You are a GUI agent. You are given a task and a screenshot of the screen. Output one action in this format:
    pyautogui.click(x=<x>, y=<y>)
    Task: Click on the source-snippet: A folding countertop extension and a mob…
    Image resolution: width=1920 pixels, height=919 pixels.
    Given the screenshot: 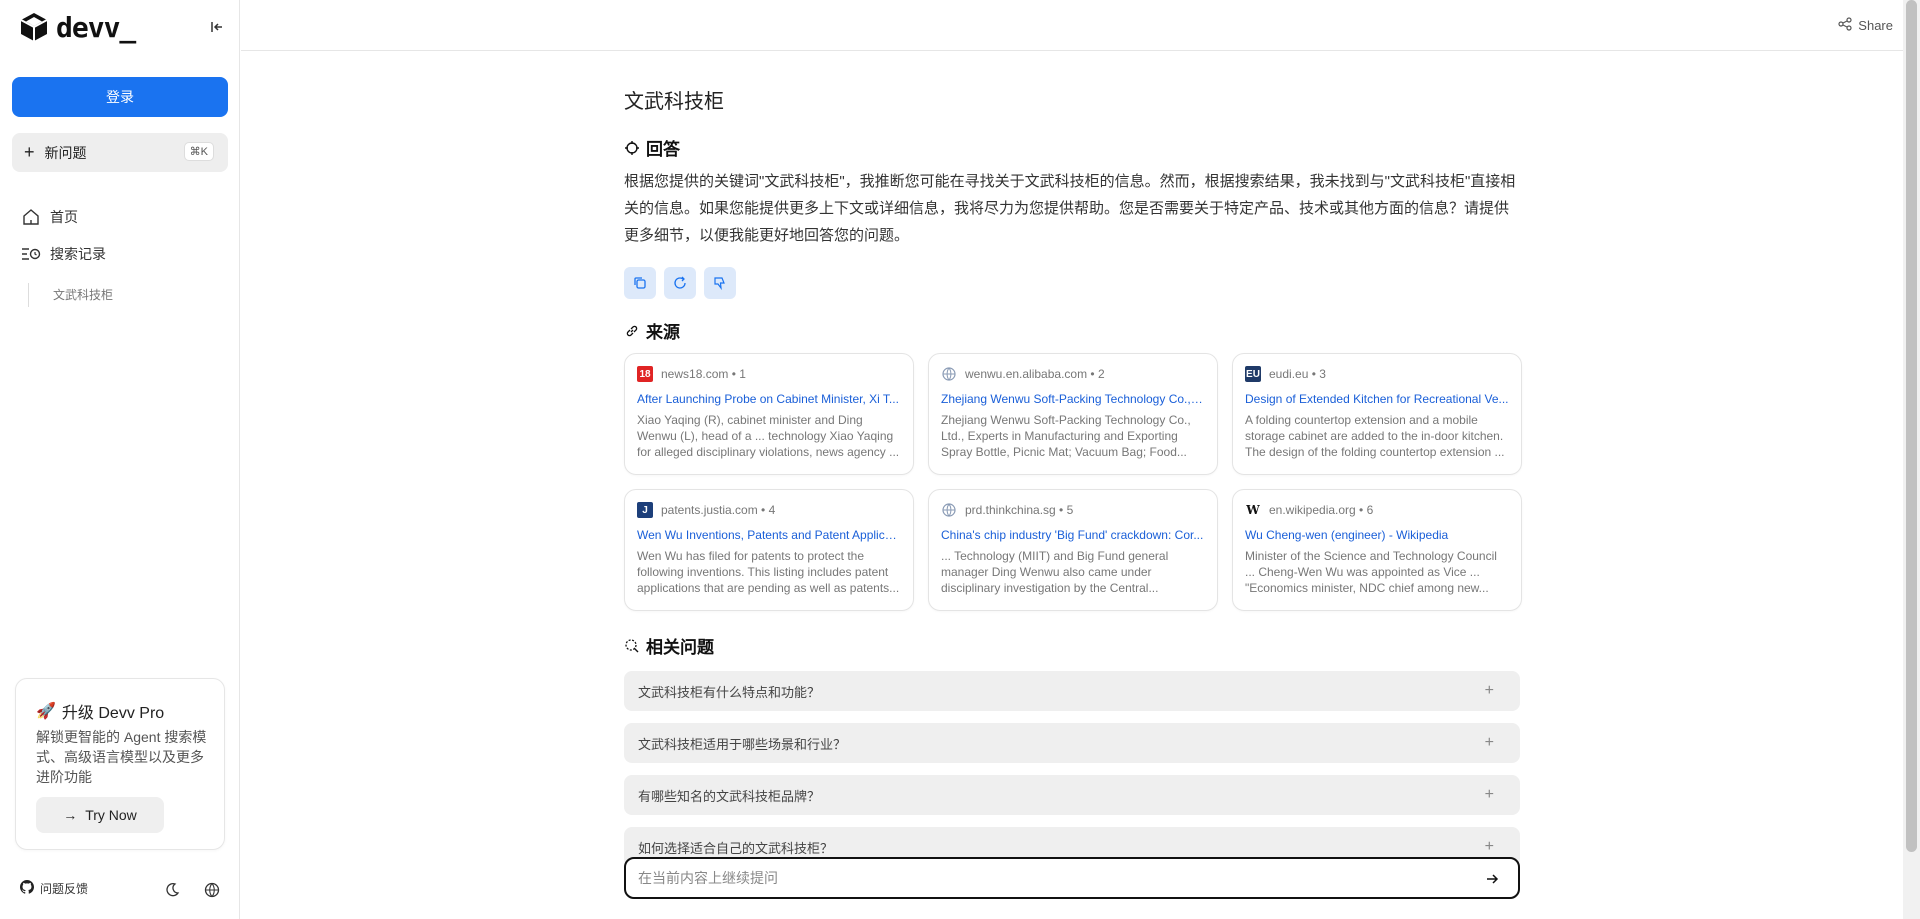 What is the action you would take?
    pyautogui.click(x=1375, y=436)
    